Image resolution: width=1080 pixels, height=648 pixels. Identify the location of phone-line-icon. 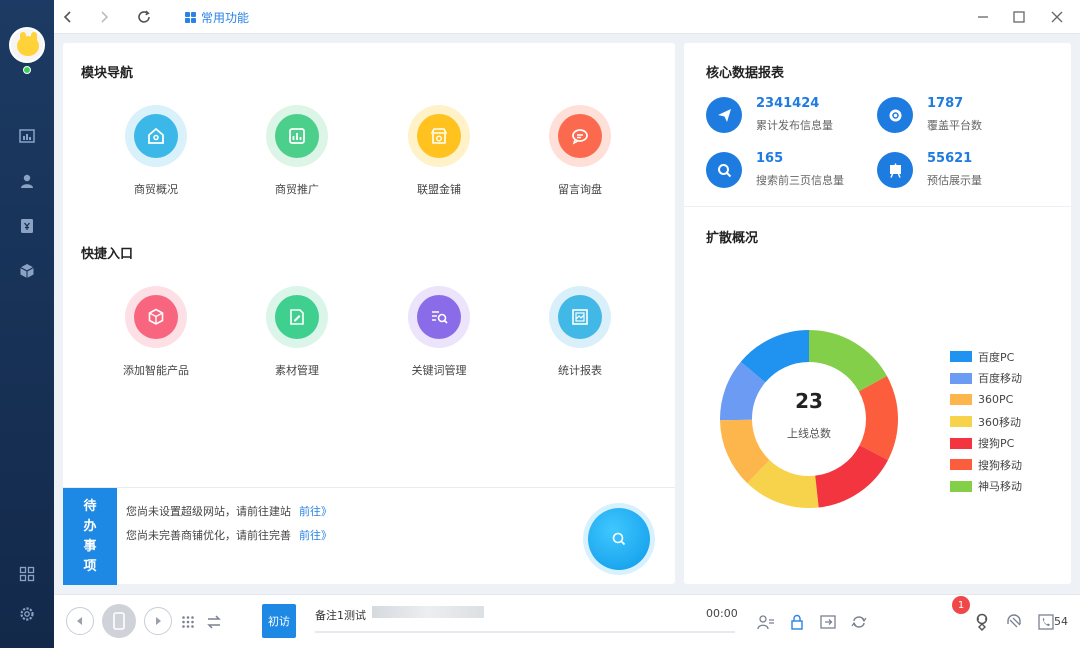
(1046, 622).